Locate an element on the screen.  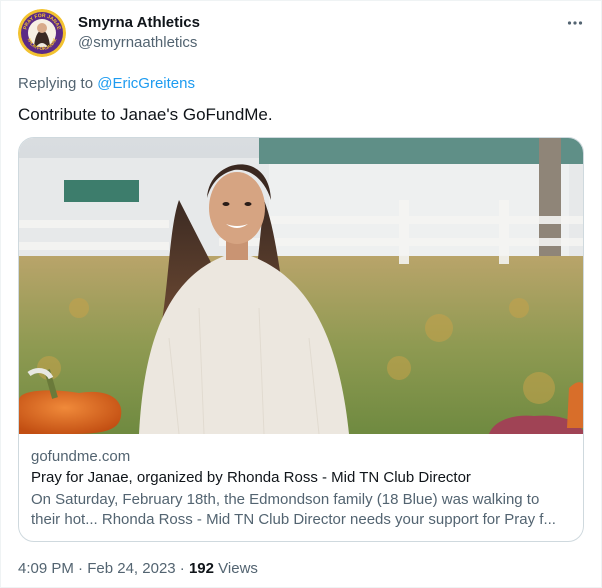
tweet-text: Contribute to Janae's GoFundMe. is located at coordinates (145, 114).